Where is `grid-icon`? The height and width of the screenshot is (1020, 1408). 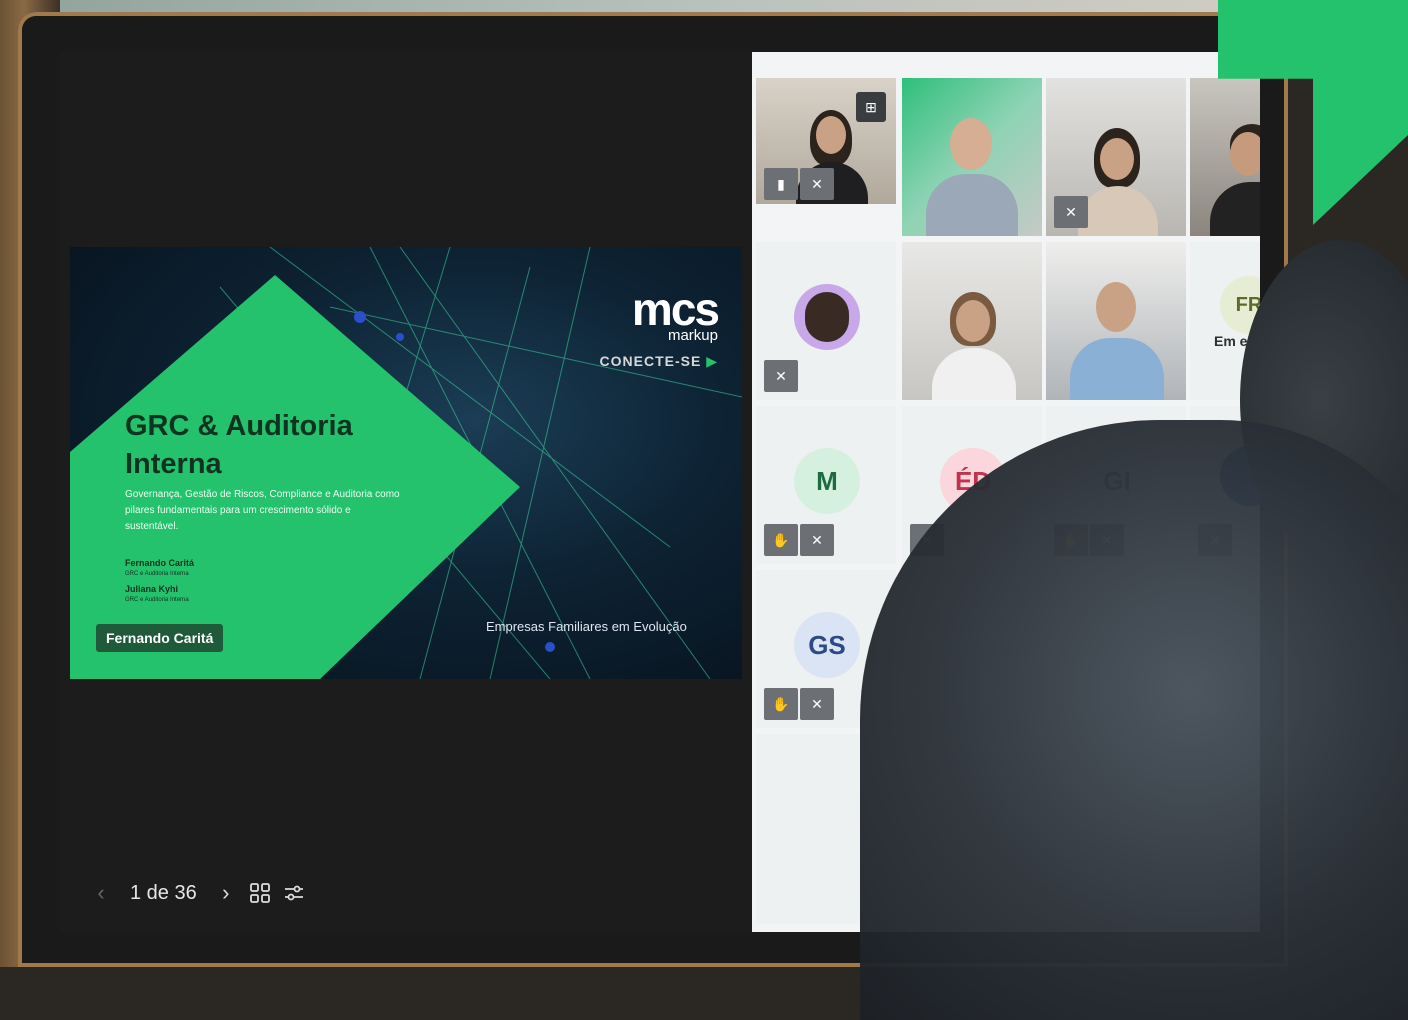
grid-icon is located at coordinates (260, 893).